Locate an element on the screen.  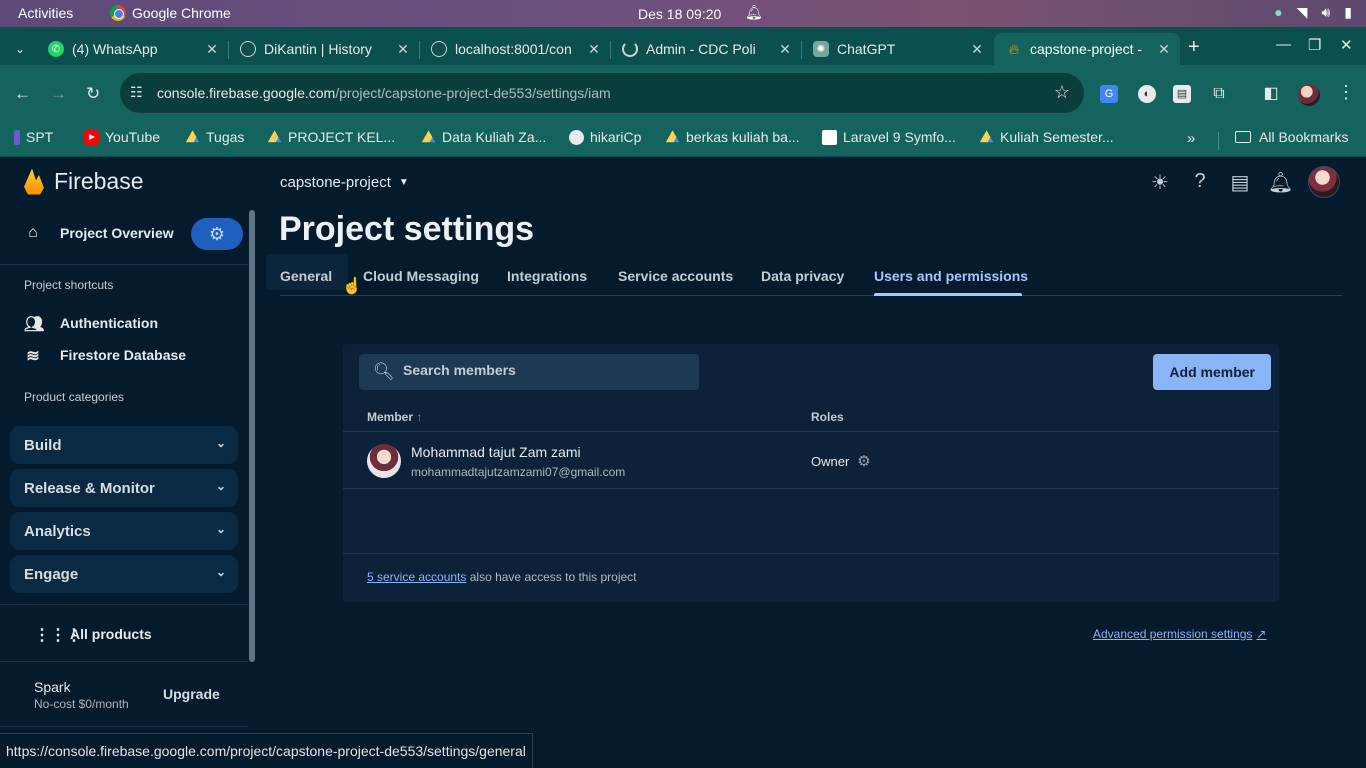
search-members-box: 🔍︎ is located at coordinates (529, 372).